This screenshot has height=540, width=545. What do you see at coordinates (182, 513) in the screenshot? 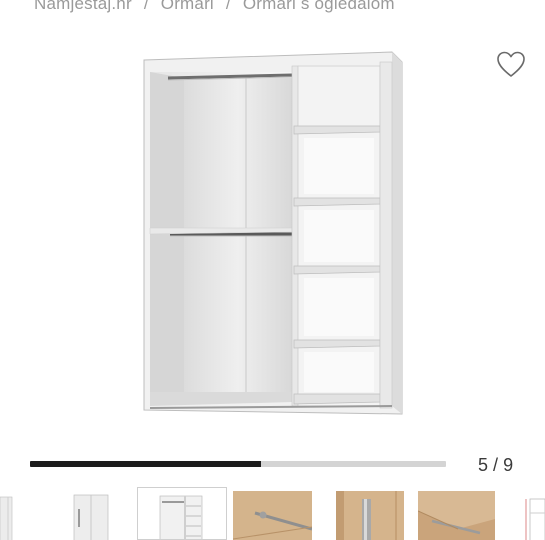
I see `thumbnail-wardrobe-interior` at bounding box center [182, 513].